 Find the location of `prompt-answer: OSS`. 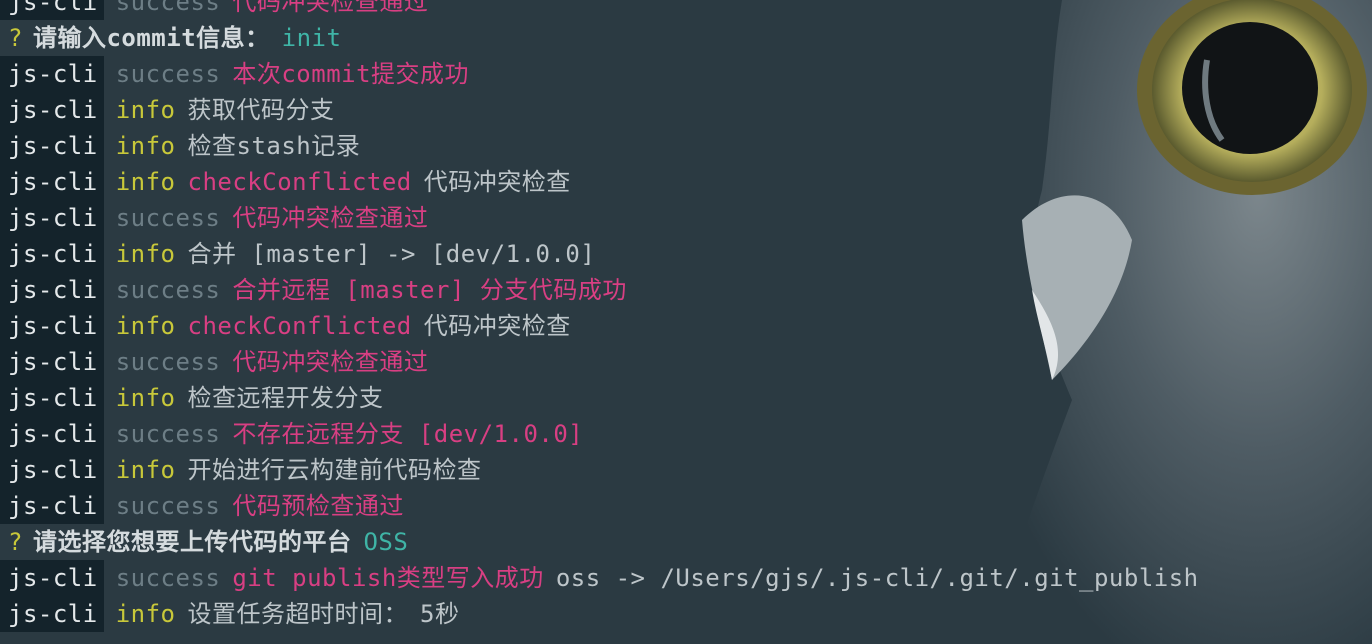

prompt-answer: OSS is located at coordinates (386, 542).